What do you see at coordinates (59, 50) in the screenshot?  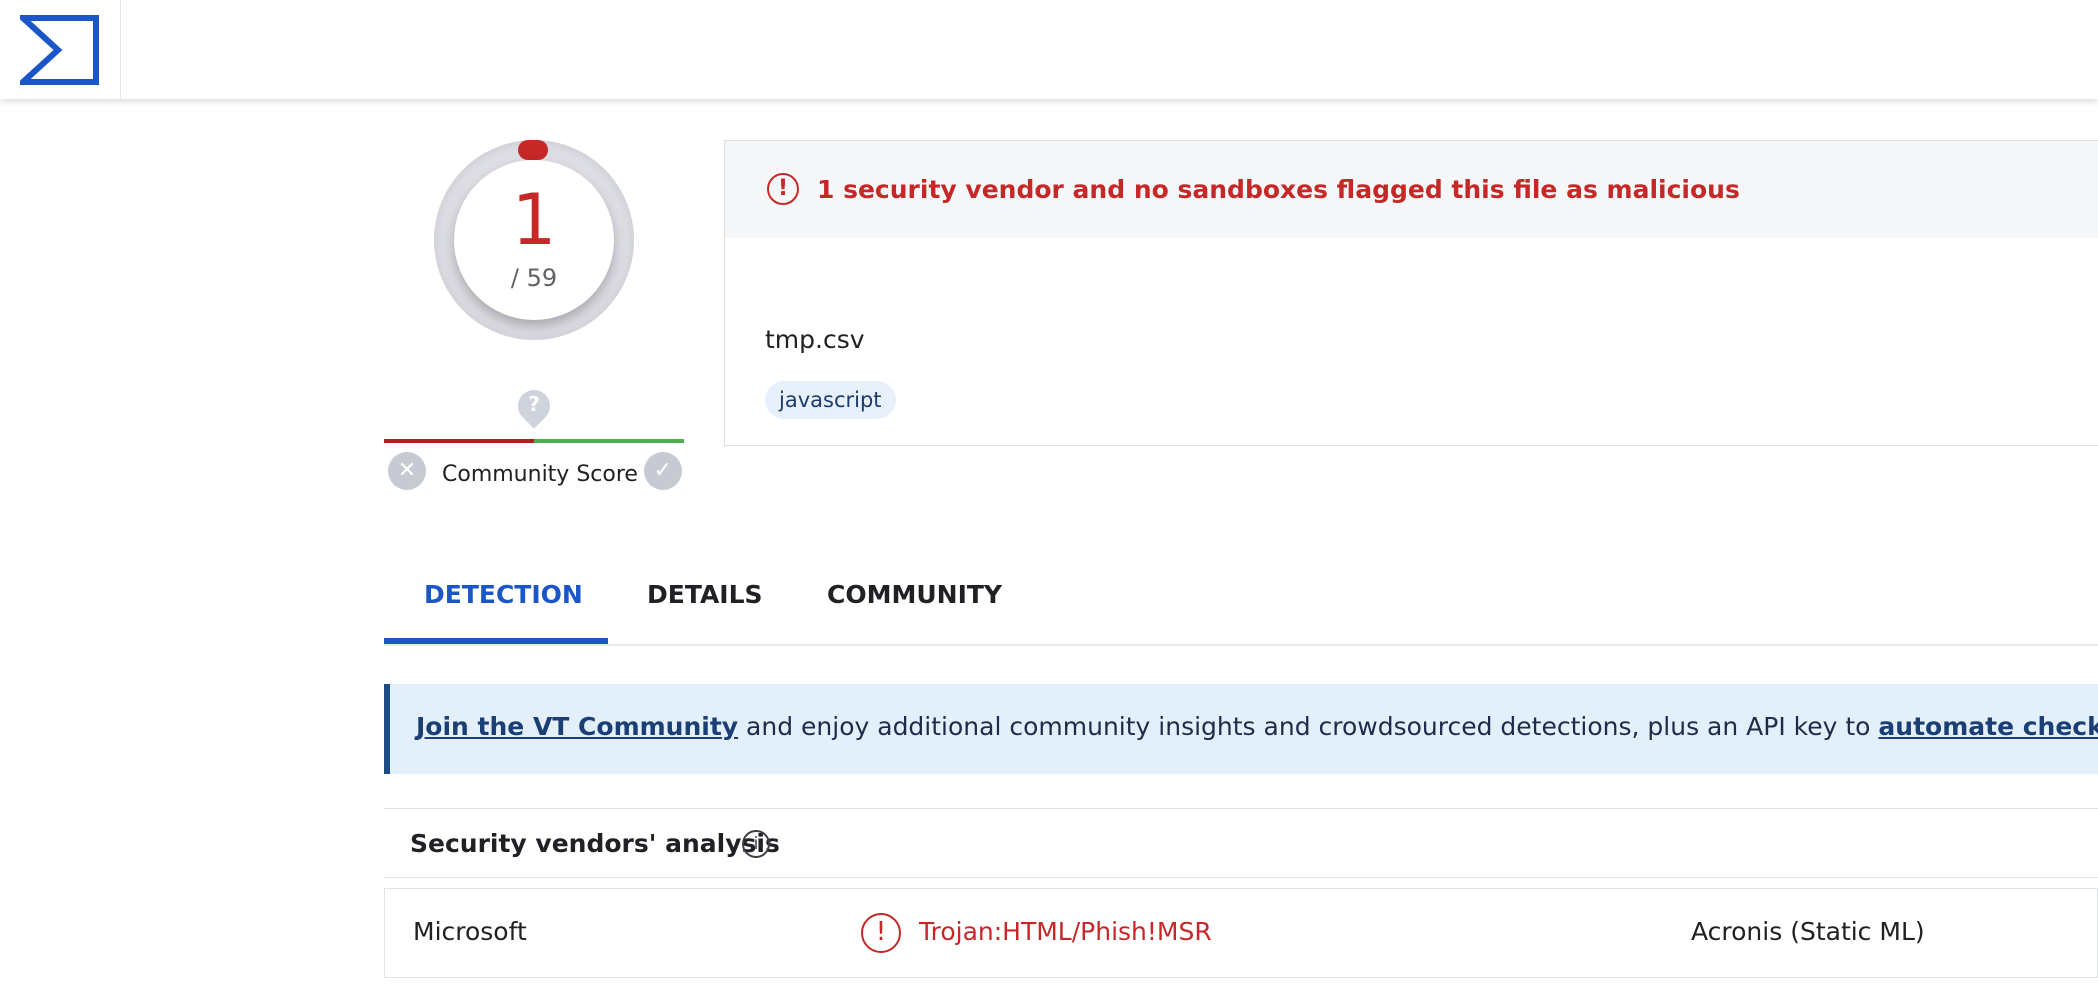 I see `virustotal-logo-icon` at bounding box center [59, 50].